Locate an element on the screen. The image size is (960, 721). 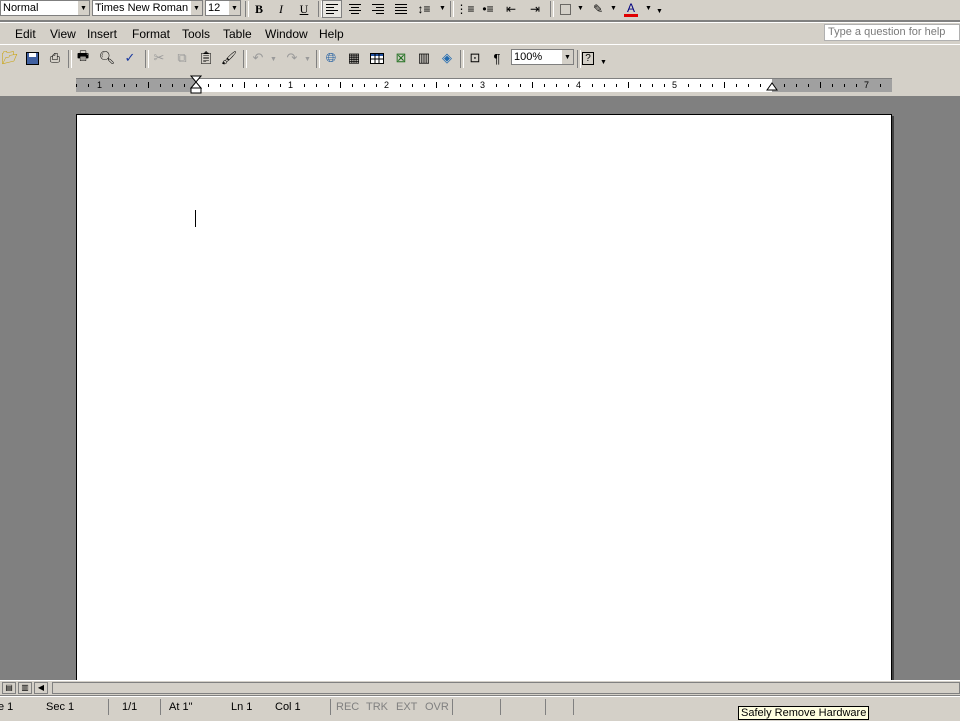
insert-hyperlink-button: 🌐︎ is located at coordinates (331, 58).